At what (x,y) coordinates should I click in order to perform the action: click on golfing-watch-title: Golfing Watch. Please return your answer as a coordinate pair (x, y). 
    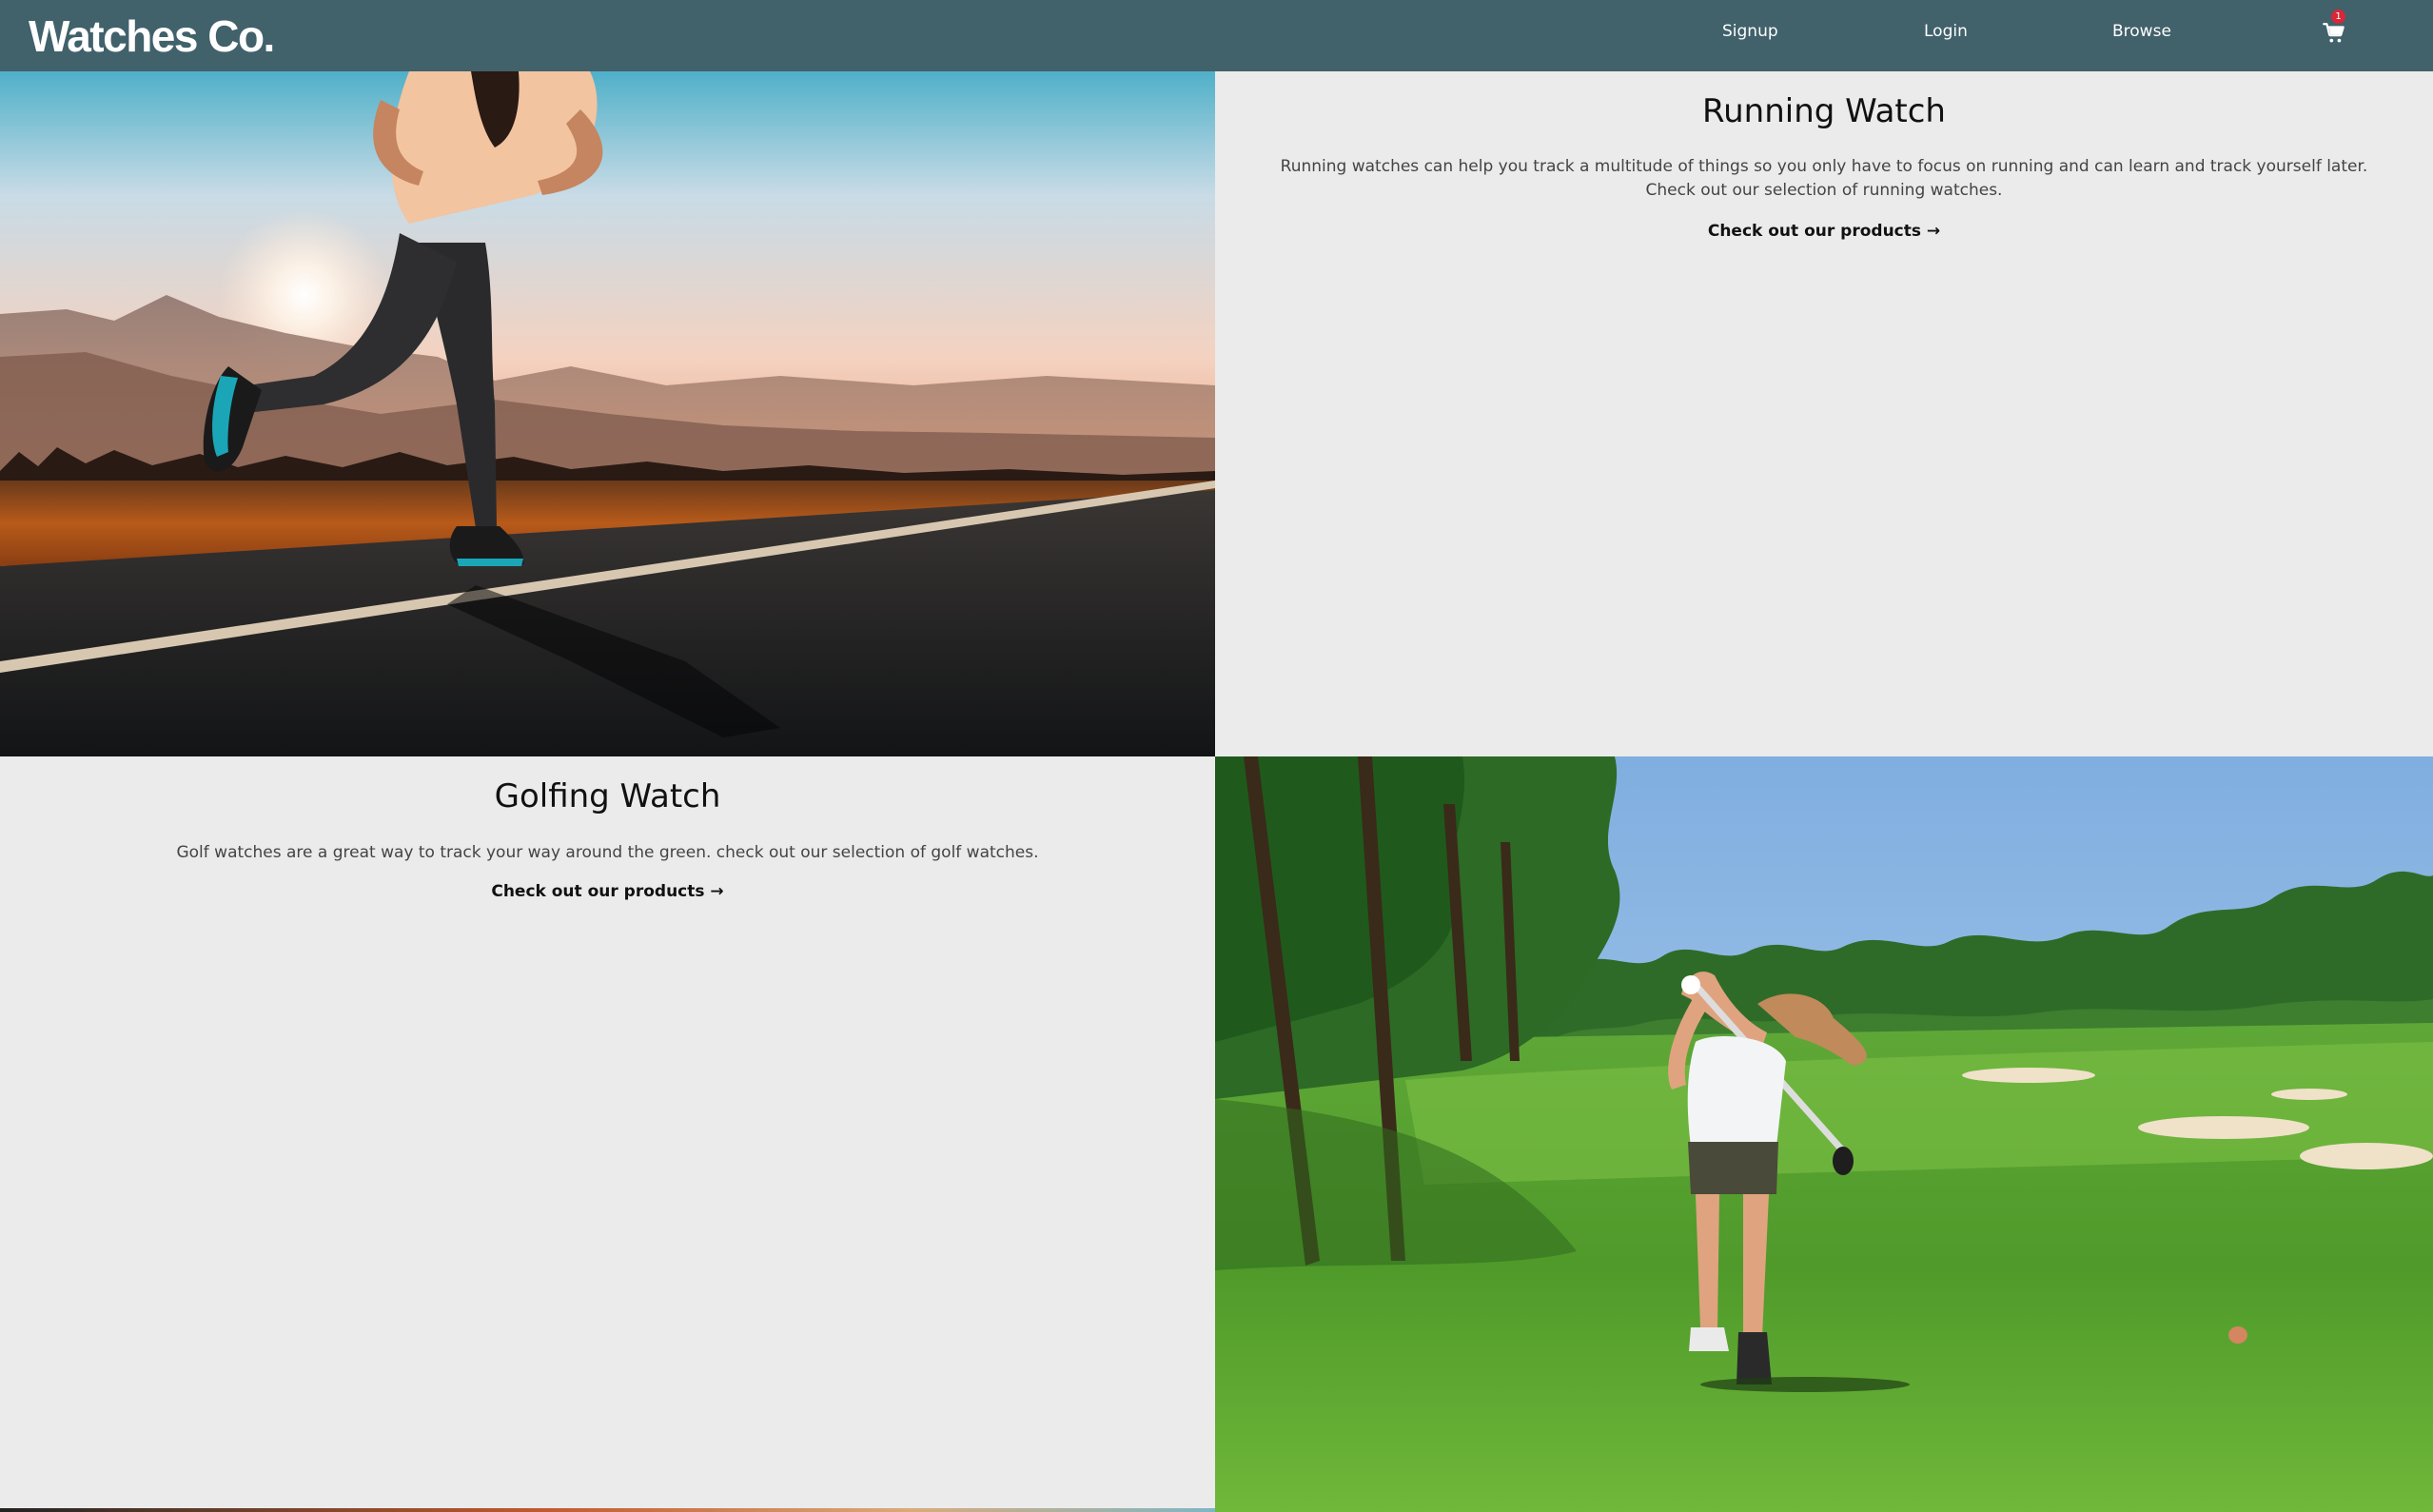
    Looking at the image, I should click on (607, 796).